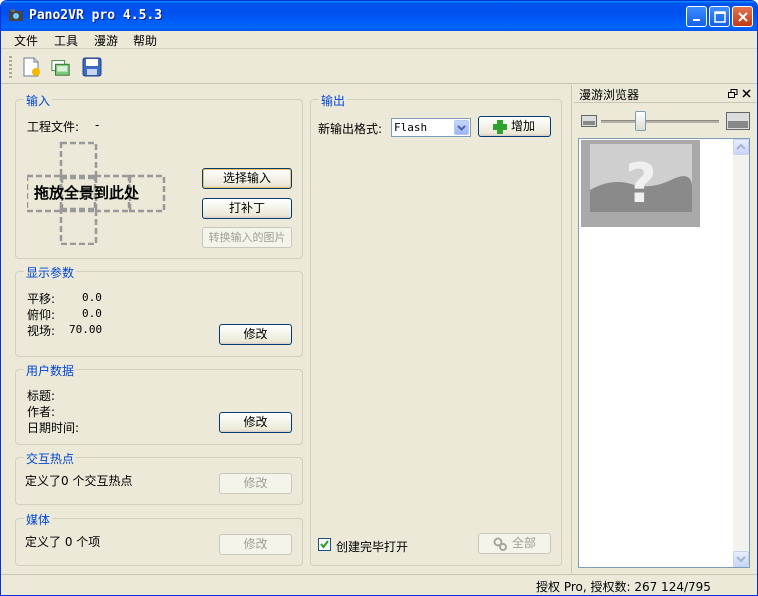  What do you see at coordinates (747, 94) in the screenshot?
I see `close-panel-icon` at bounding box center [747, 94].